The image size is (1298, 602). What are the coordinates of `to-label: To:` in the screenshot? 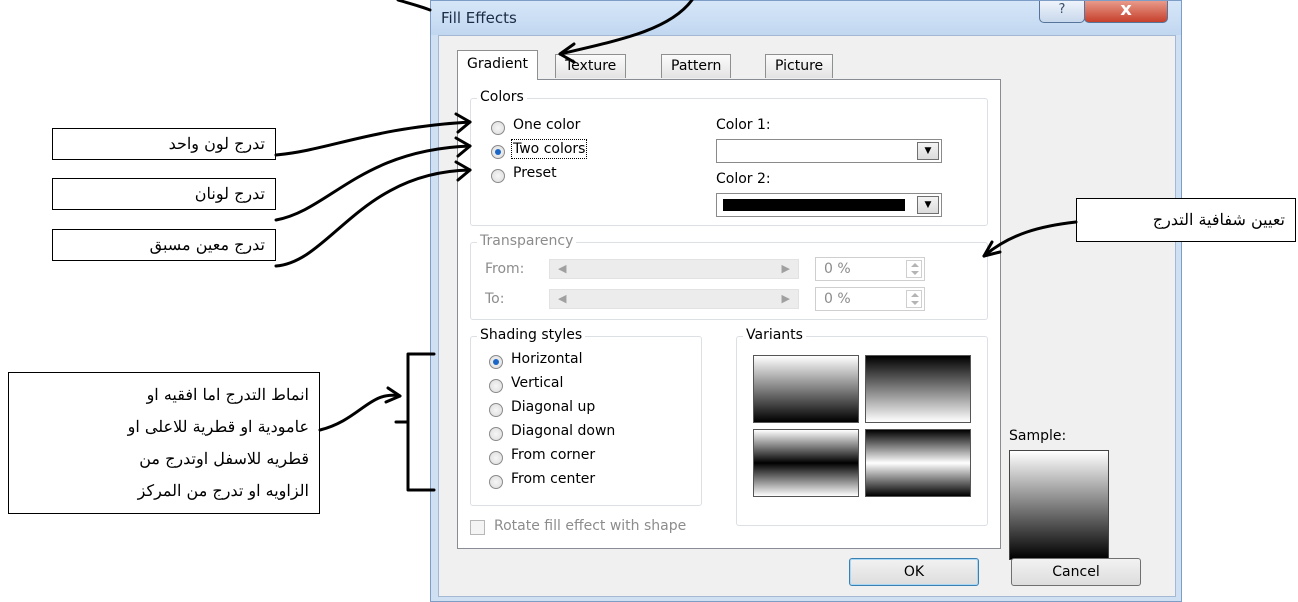 It's located at (495, 299).